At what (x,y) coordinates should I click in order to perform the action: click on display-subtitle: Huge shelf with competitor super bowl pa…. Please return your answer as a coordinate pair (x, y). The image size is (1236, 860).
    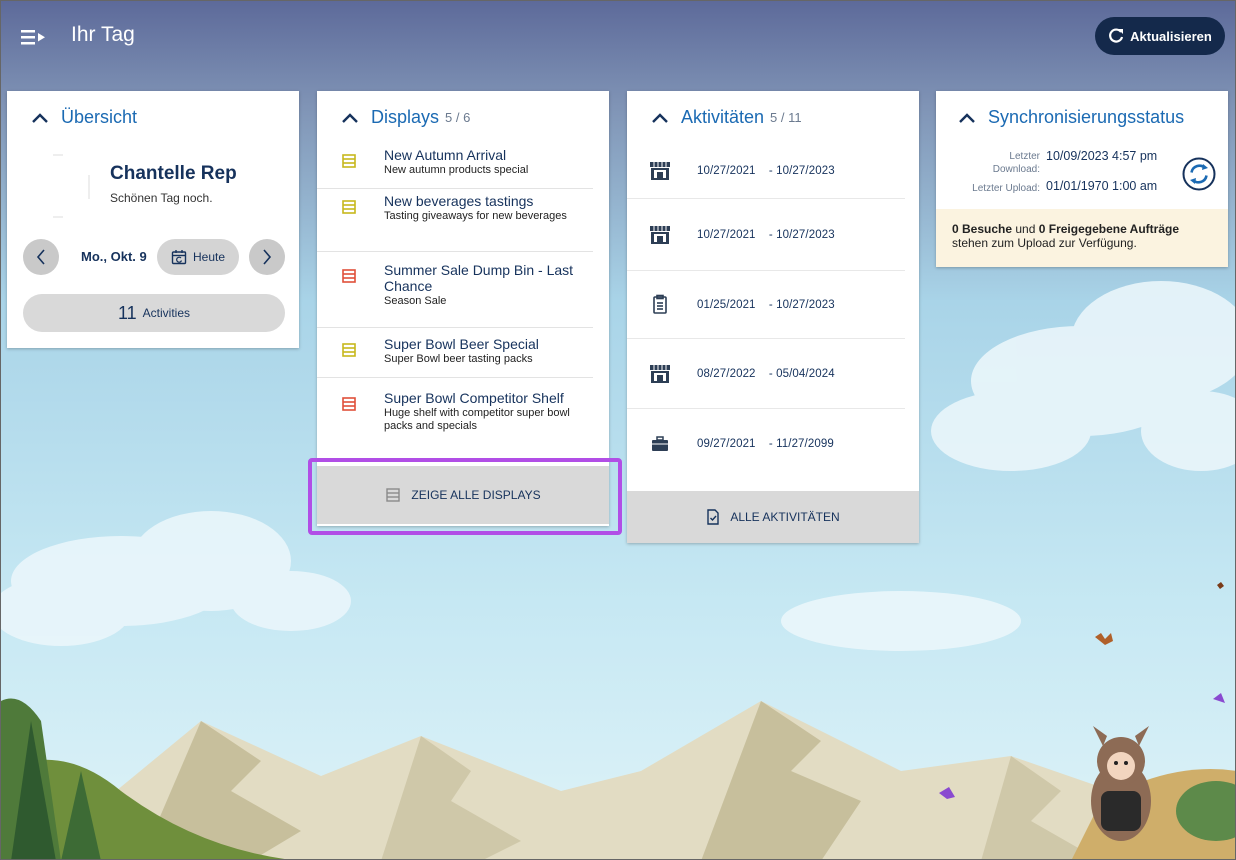
    Looking at the image, I should click on (477, 419).